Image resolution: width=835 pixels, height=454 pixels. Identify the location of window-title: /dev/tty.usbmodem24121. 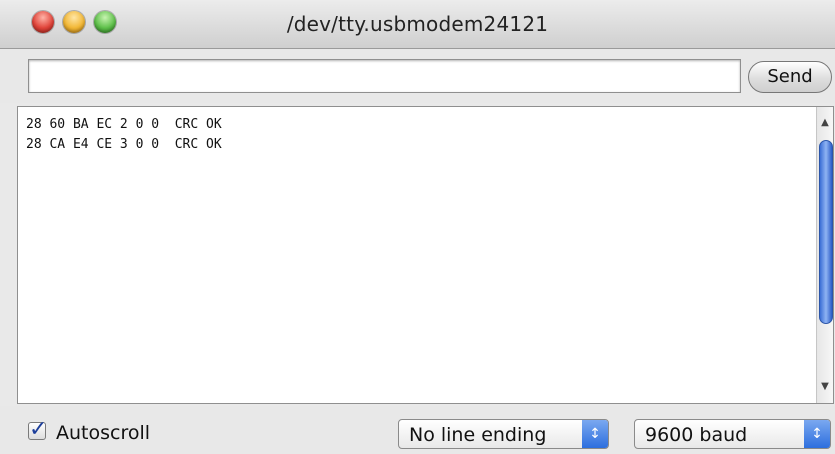
(417, 24).